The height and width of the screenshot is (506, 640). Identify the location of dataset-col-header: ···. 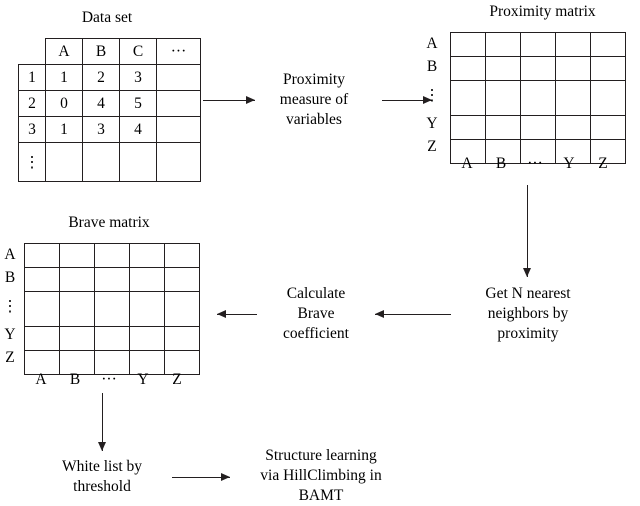
(178, 51).